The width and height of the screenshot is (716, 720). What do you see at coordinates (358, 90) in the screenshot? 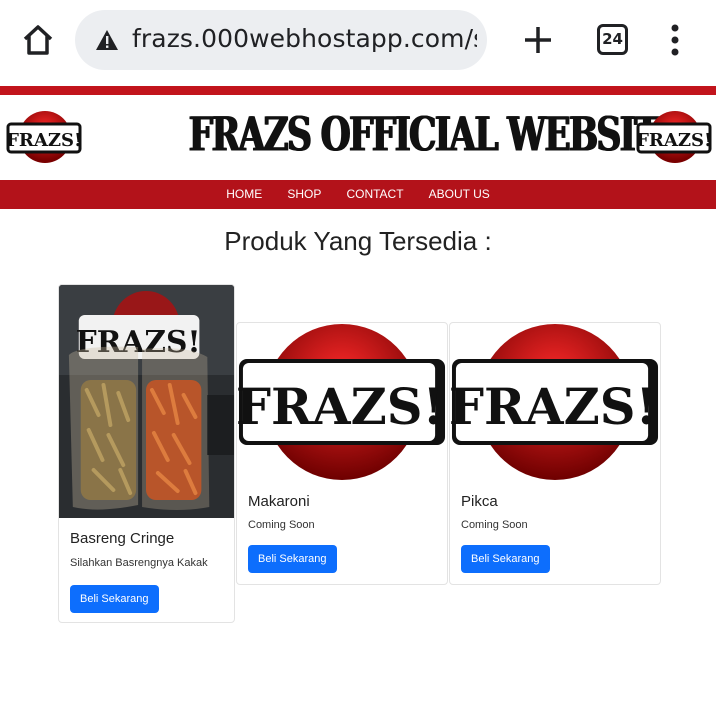
I see `top-stripe` at bounding box center [358, 90].